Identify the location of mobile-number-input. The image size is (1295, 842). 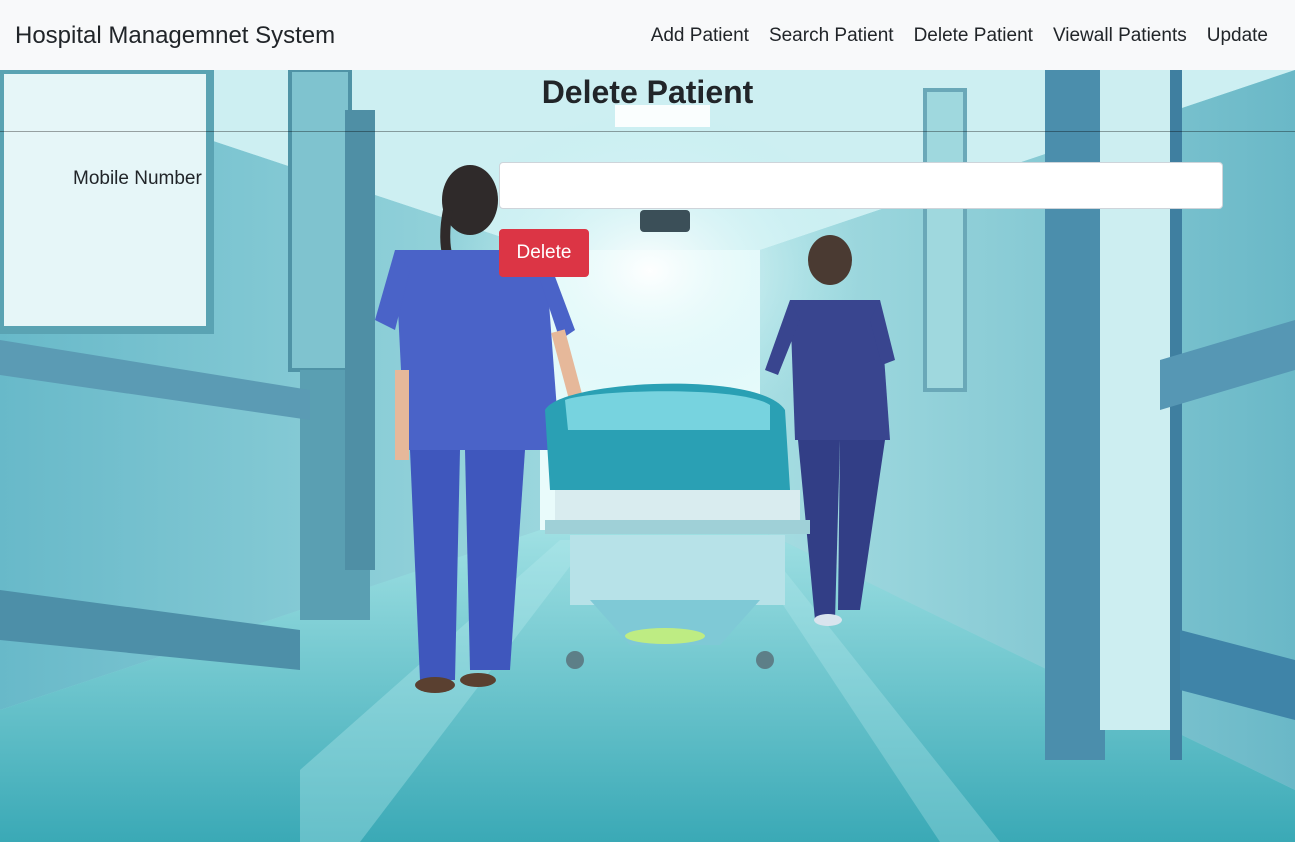
(861, 185).